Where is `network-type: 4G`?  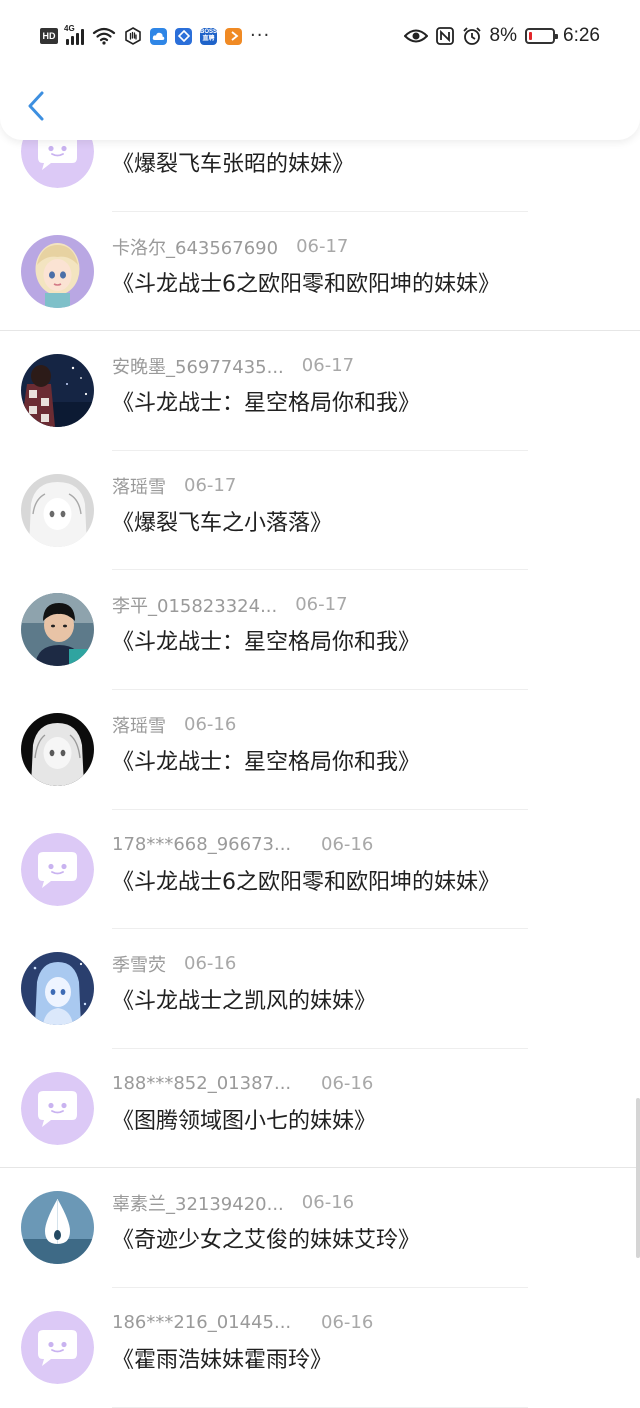
network-type: 4G is located at coordinates (69, 28).